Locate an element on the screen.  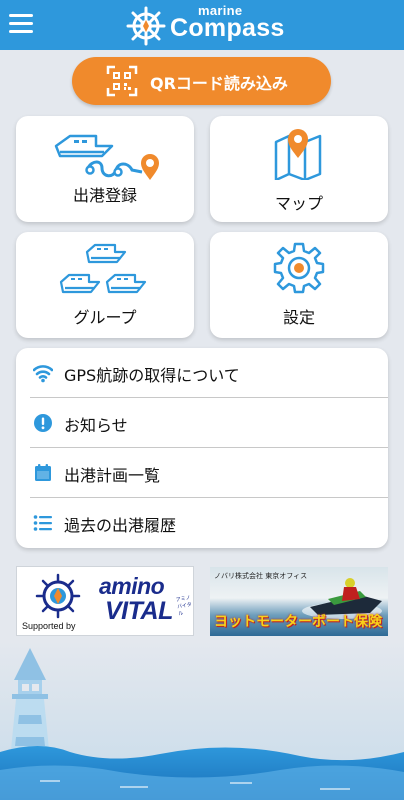
departure-registration-card: 出港登録 is located at coordinates (105, 169).